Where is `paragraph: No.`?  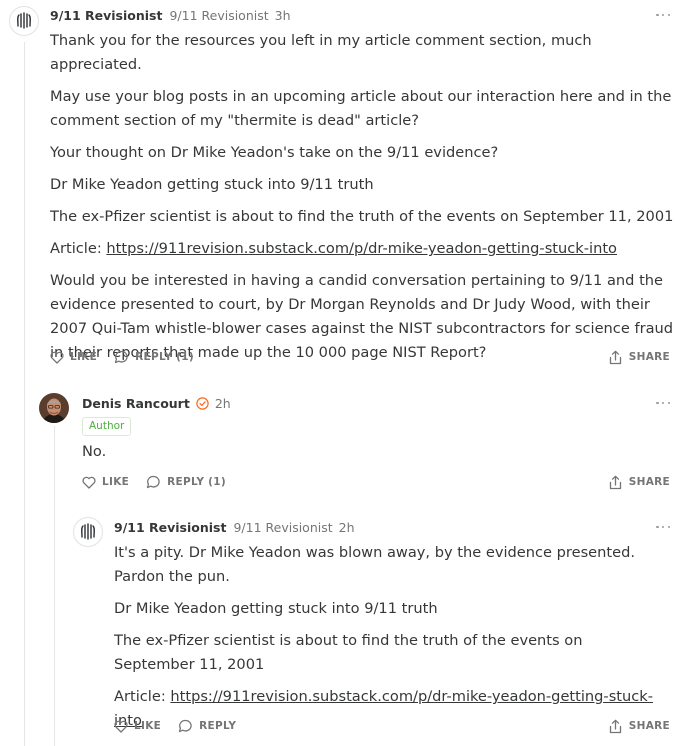 paragraph: No. is located at coordinates (94, 451).